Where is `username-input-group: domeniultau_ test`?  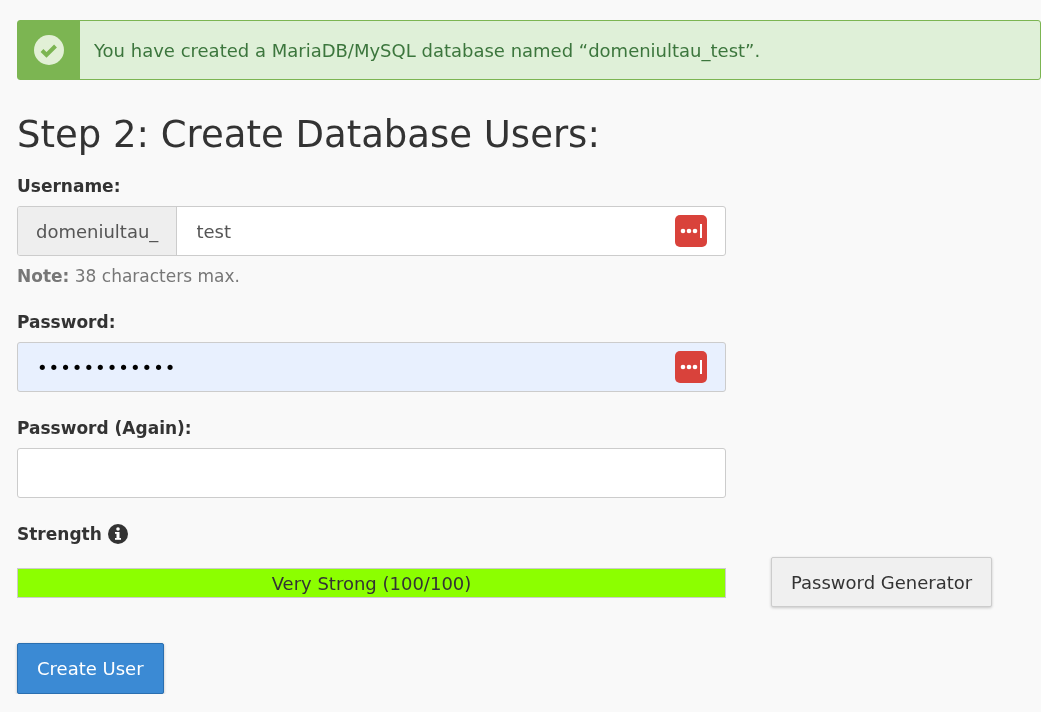
username-input-group: domeniultau_ test is located at coordinates (371, 231).